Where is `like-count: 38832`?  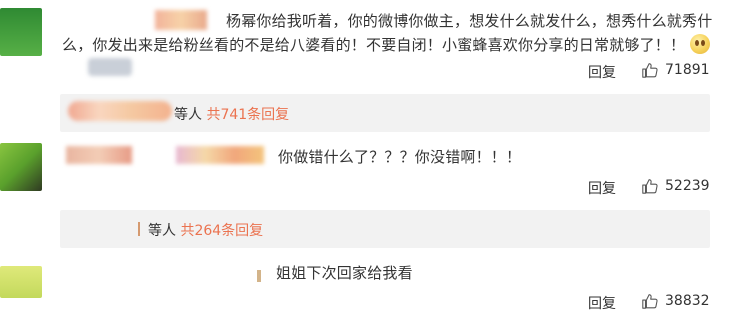 like-count: 38832 is located at coordinates (687, 301).